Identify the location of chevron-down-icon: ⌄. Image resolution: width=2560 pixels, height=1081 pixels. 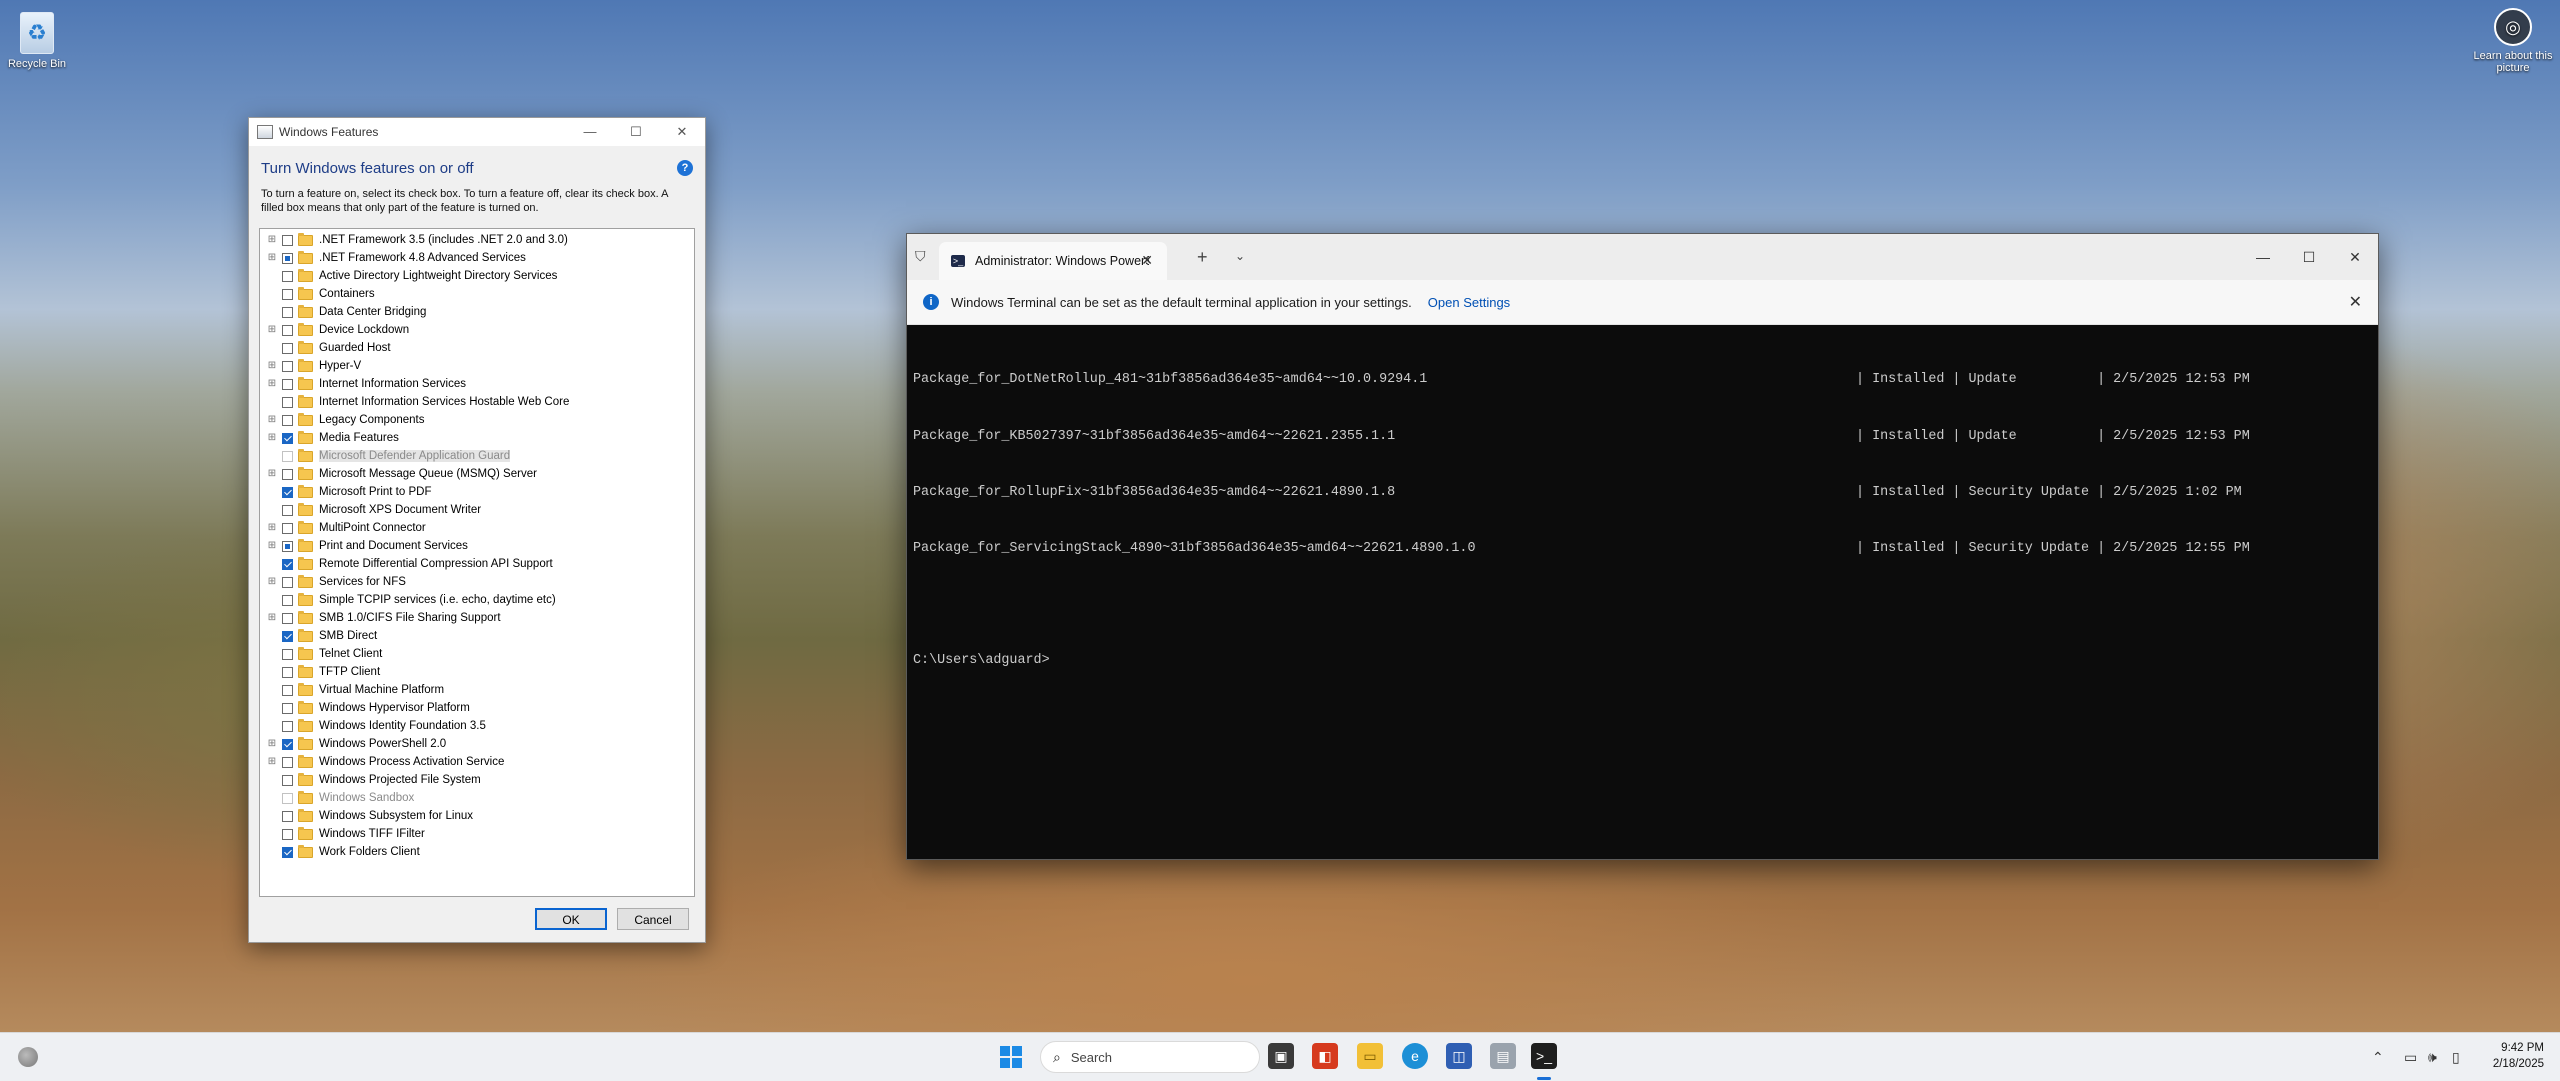
(1240, 256).